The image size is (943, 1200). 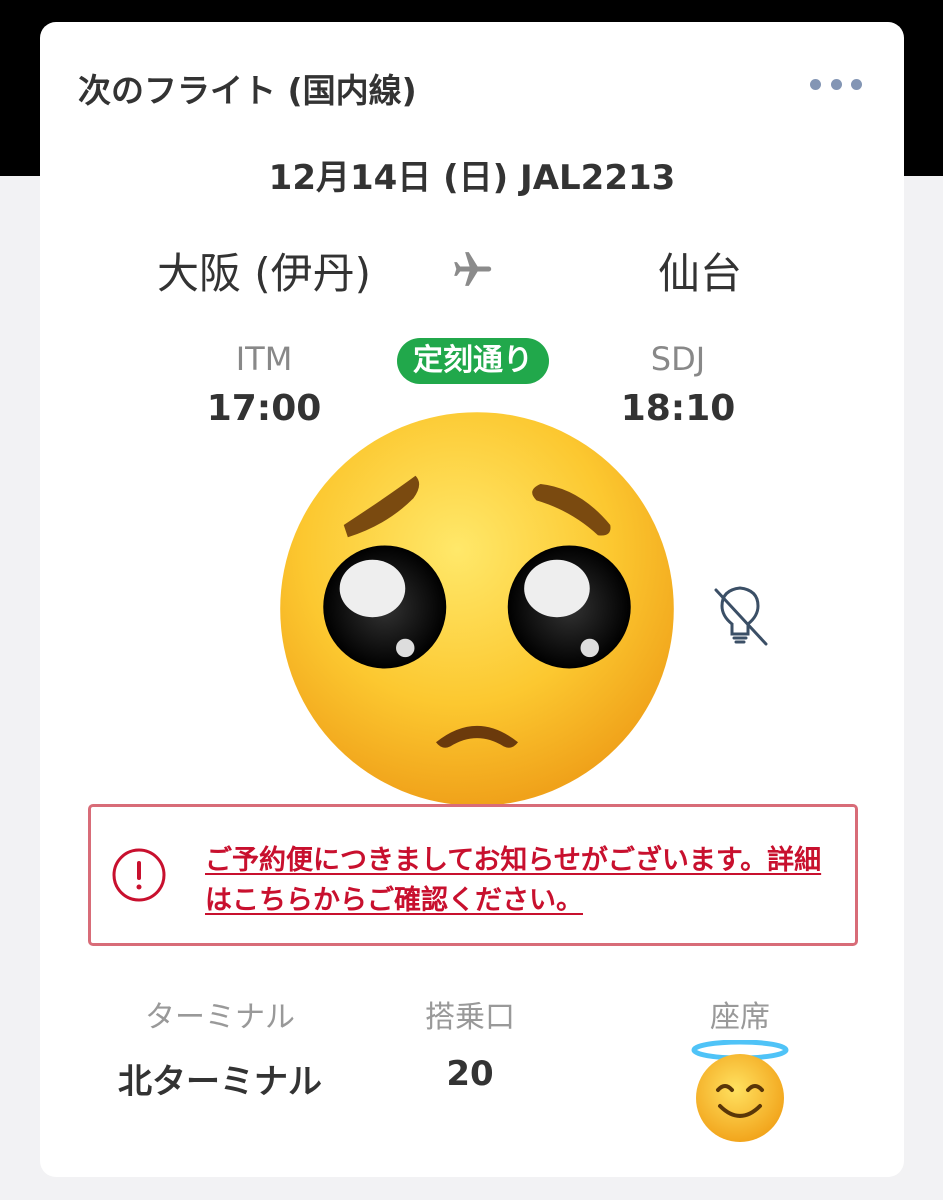 I want to click on terminal-label: ターミナル, so click(x=220, y=1017).